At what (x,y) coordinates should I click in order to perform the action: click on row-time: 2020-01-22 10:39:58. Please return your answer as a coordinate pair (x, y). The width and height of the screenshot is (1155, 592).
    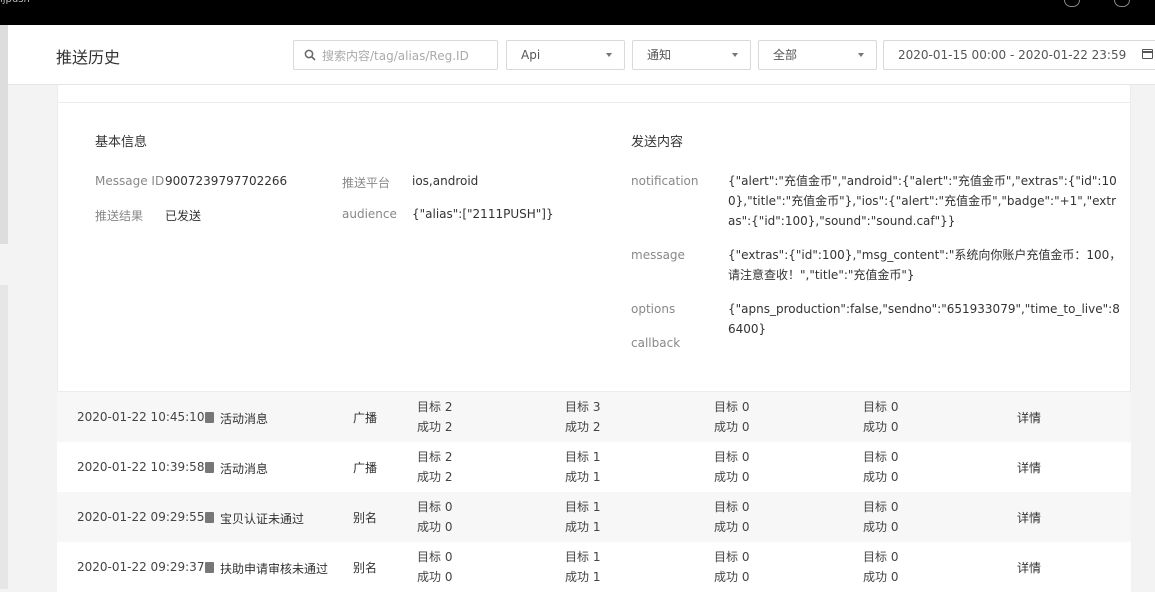
    Looking at the image, I should click on (141, 467).